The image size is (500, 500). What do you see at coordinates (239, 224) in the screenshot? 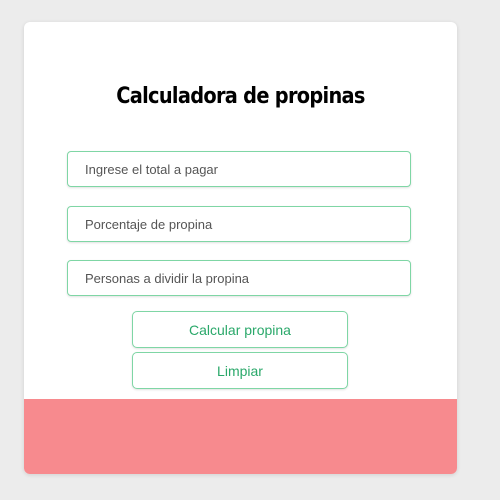
I see `tip-percentage-input` at bounding box center [239, 224].